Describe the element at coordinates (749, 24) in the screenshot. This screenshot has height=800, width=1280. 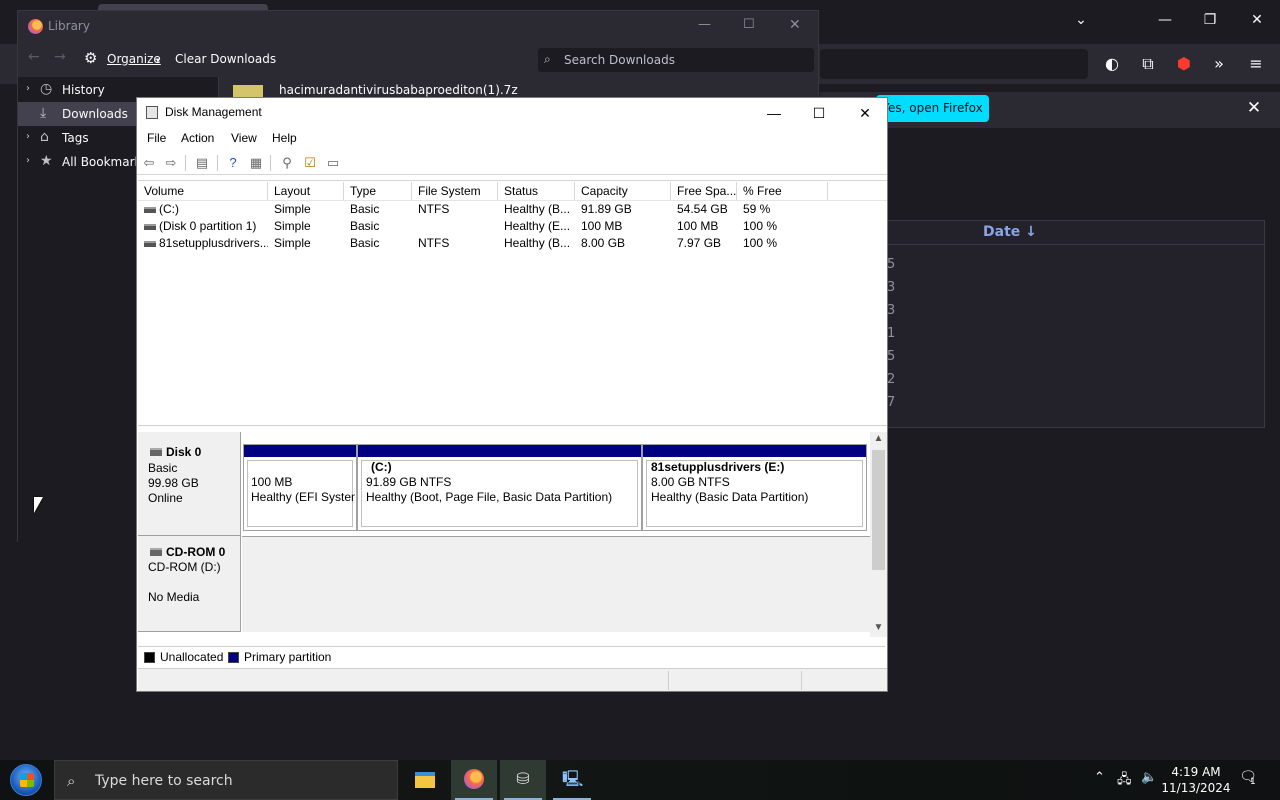
I see `library-maximize-button: ☐` at that location.